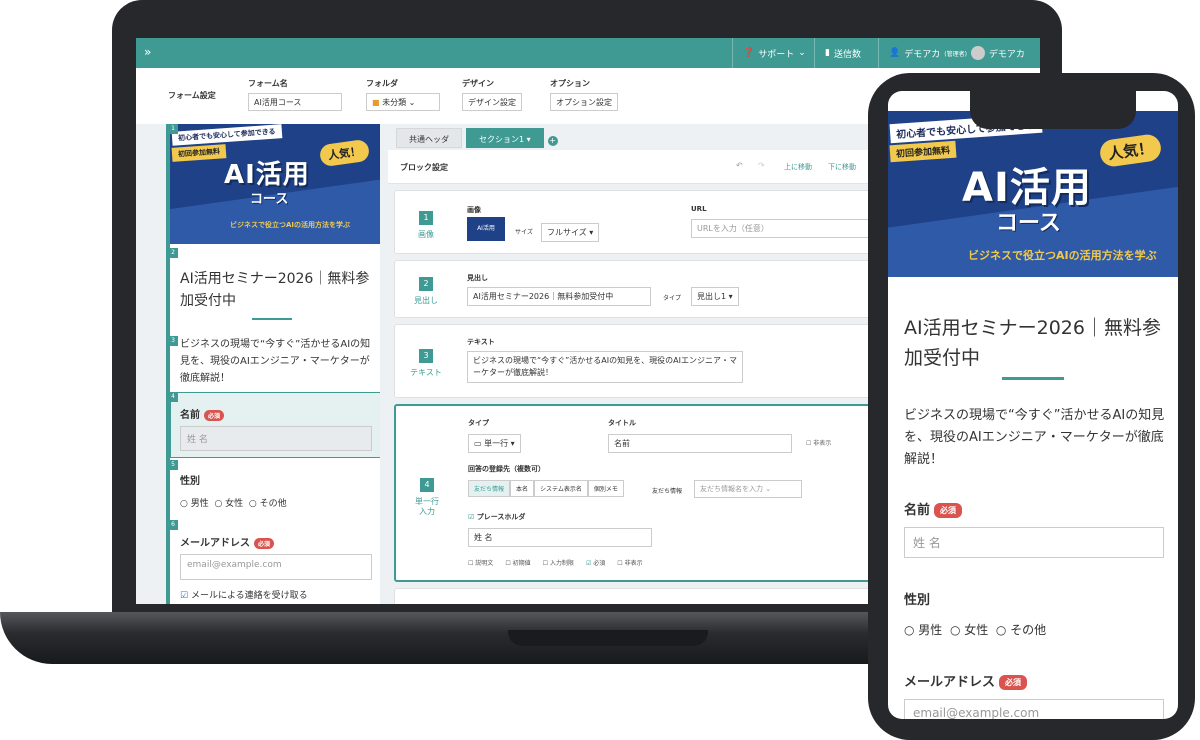  Describe the element at coordinates (528, 139) in the screenshot. I see `chevron-down-icon: ▾` at that location.